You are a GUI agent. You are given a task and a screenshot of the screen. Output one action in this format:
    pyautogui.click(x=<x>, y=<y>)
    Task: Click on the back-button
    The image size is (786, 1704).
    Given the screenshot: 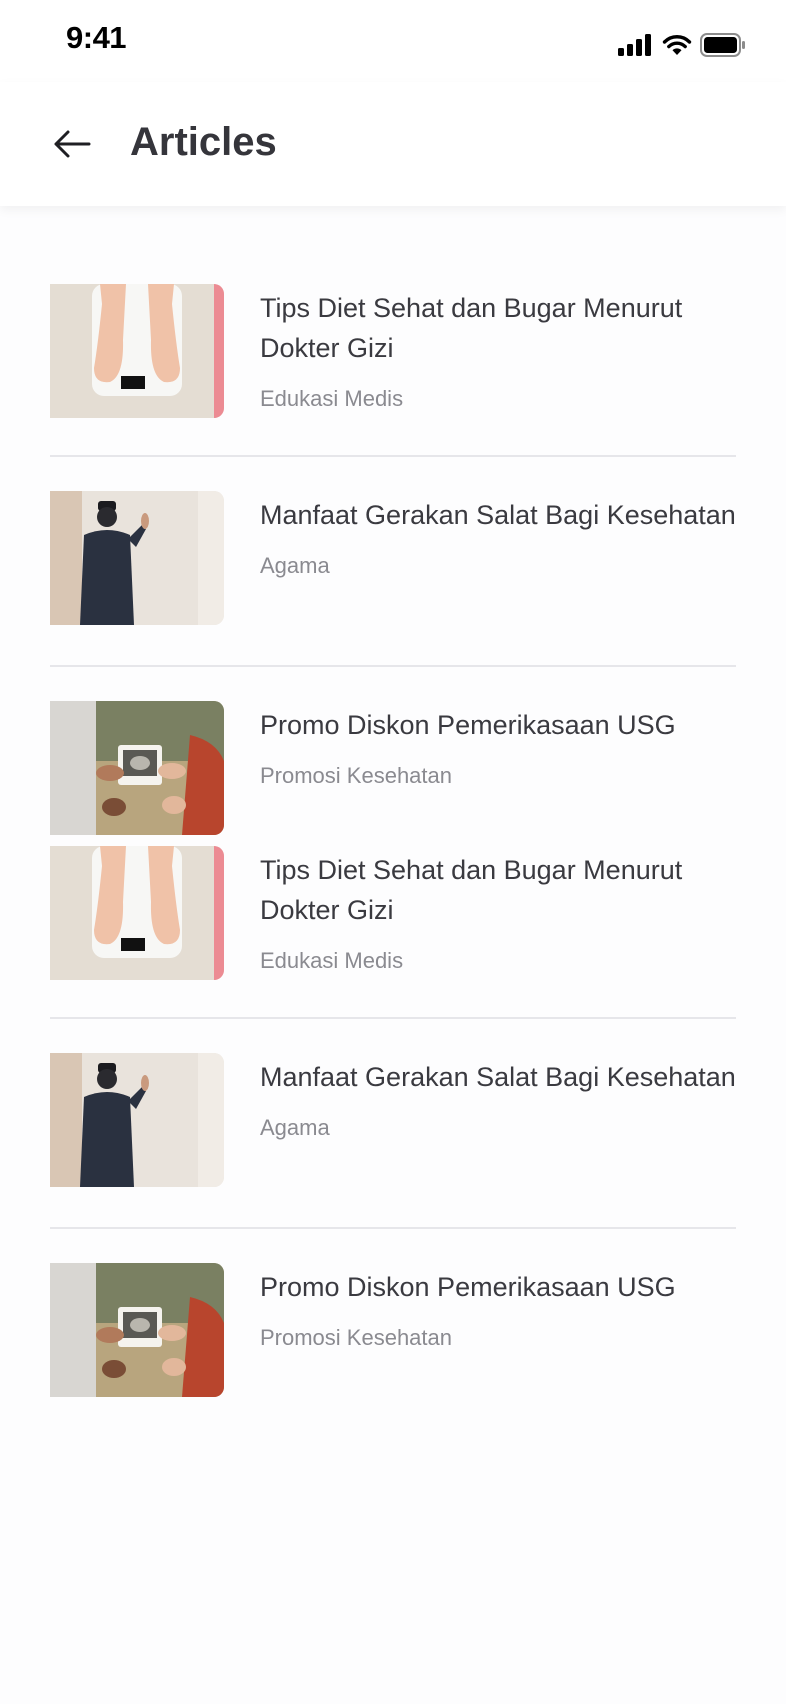 What is the action you would take?
    pyautogui.click(x=72, y=144)
    